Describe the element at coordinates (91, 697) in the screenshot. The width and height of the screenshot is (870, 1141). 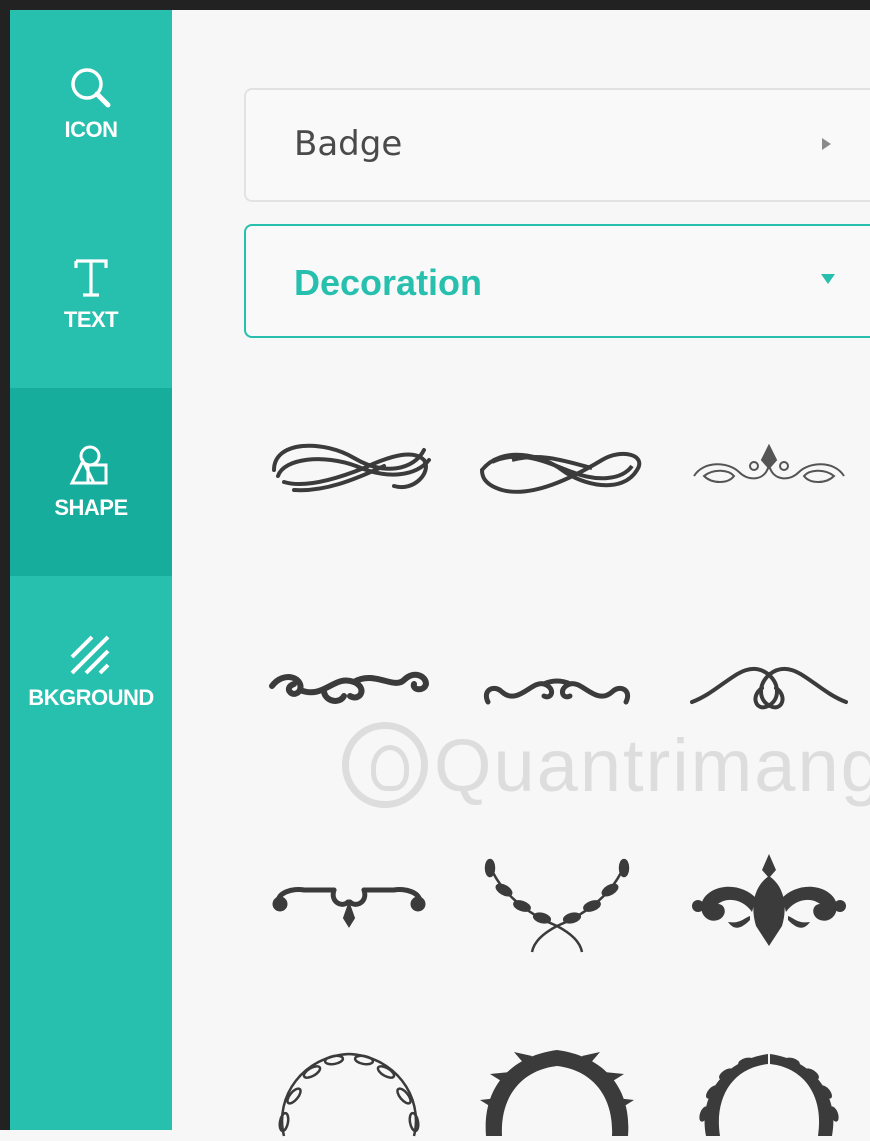
I see `sidebar-item-label: BKGROUND` at that location.